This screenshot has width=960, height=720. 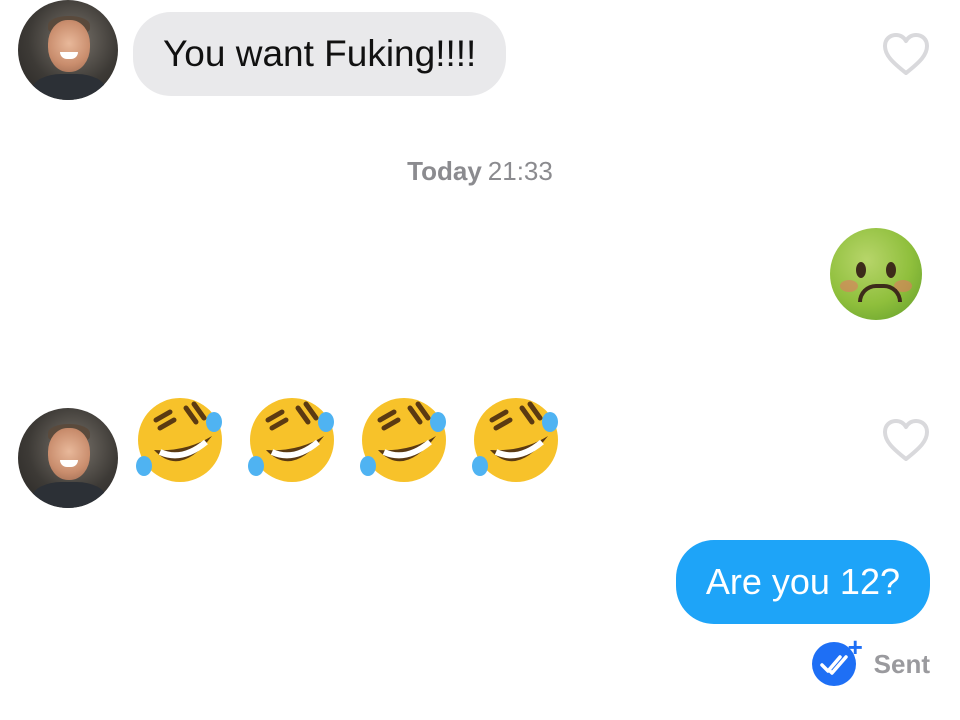 I want to click on timestamp-day: Today, so click(x=444, y=171).